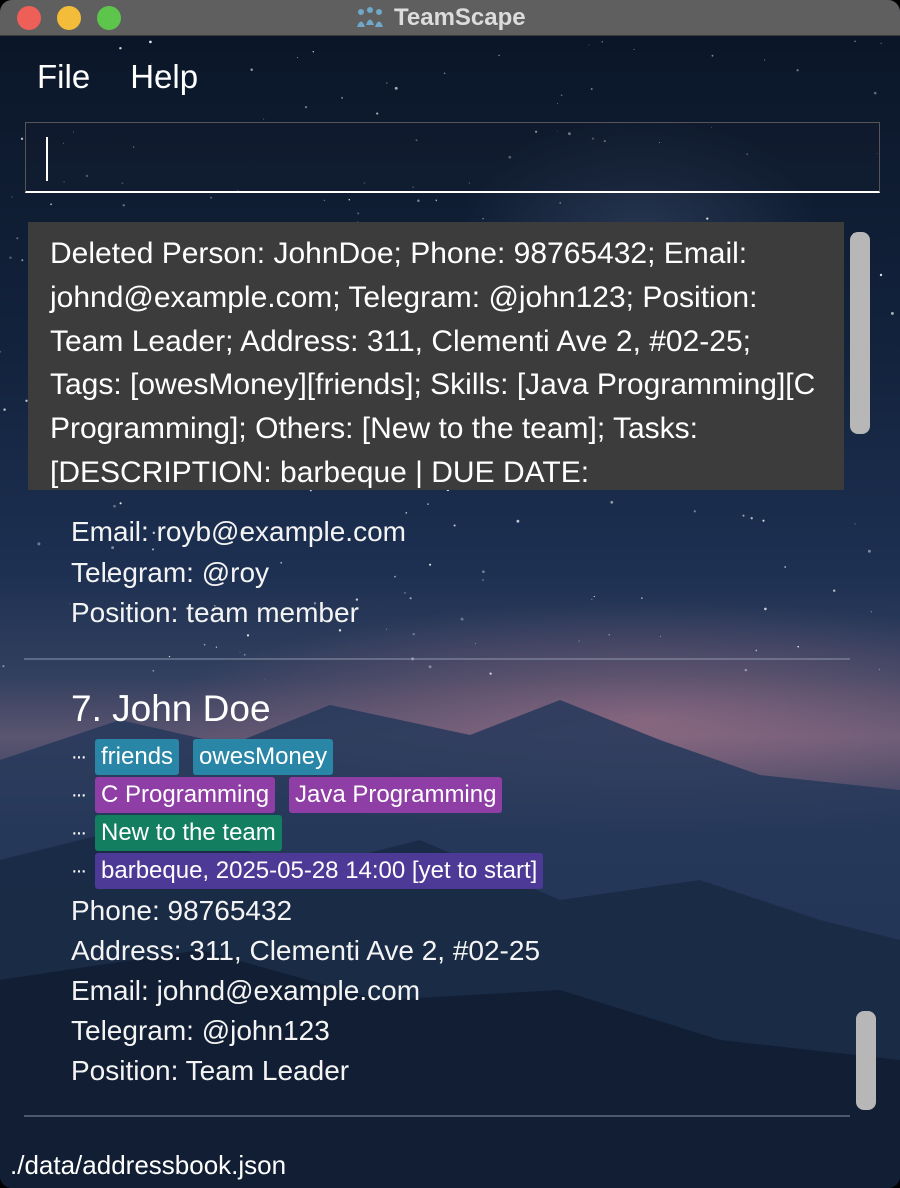 This screenshot has width=900, height=1188. Describe the element at coordinates (164, 77) in the screenshot. I see `menu-help: Help` at that location.